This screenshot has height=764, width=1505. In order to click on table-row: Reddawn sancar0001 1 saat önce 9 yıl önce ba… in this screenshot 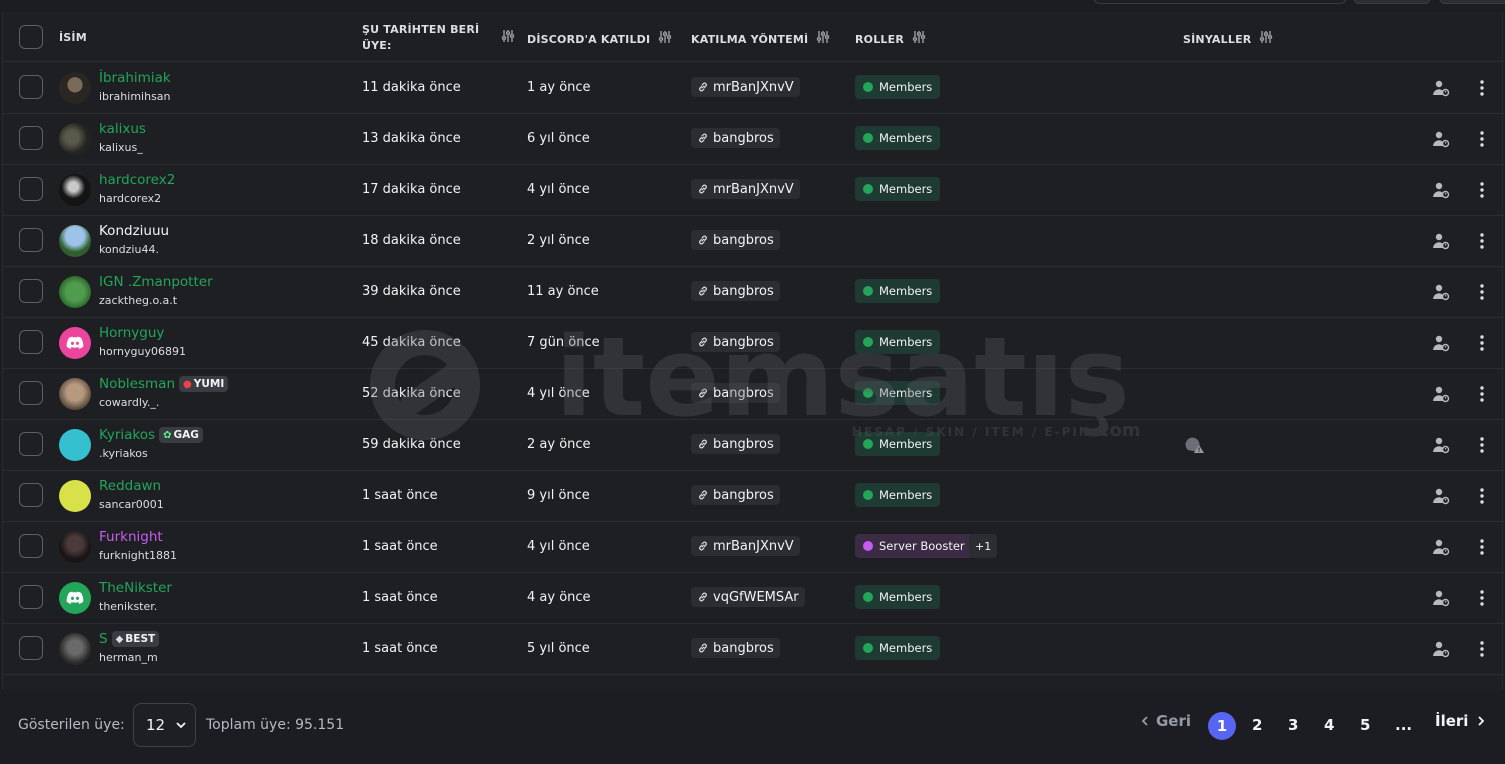, I will do `click(753, 496)`.